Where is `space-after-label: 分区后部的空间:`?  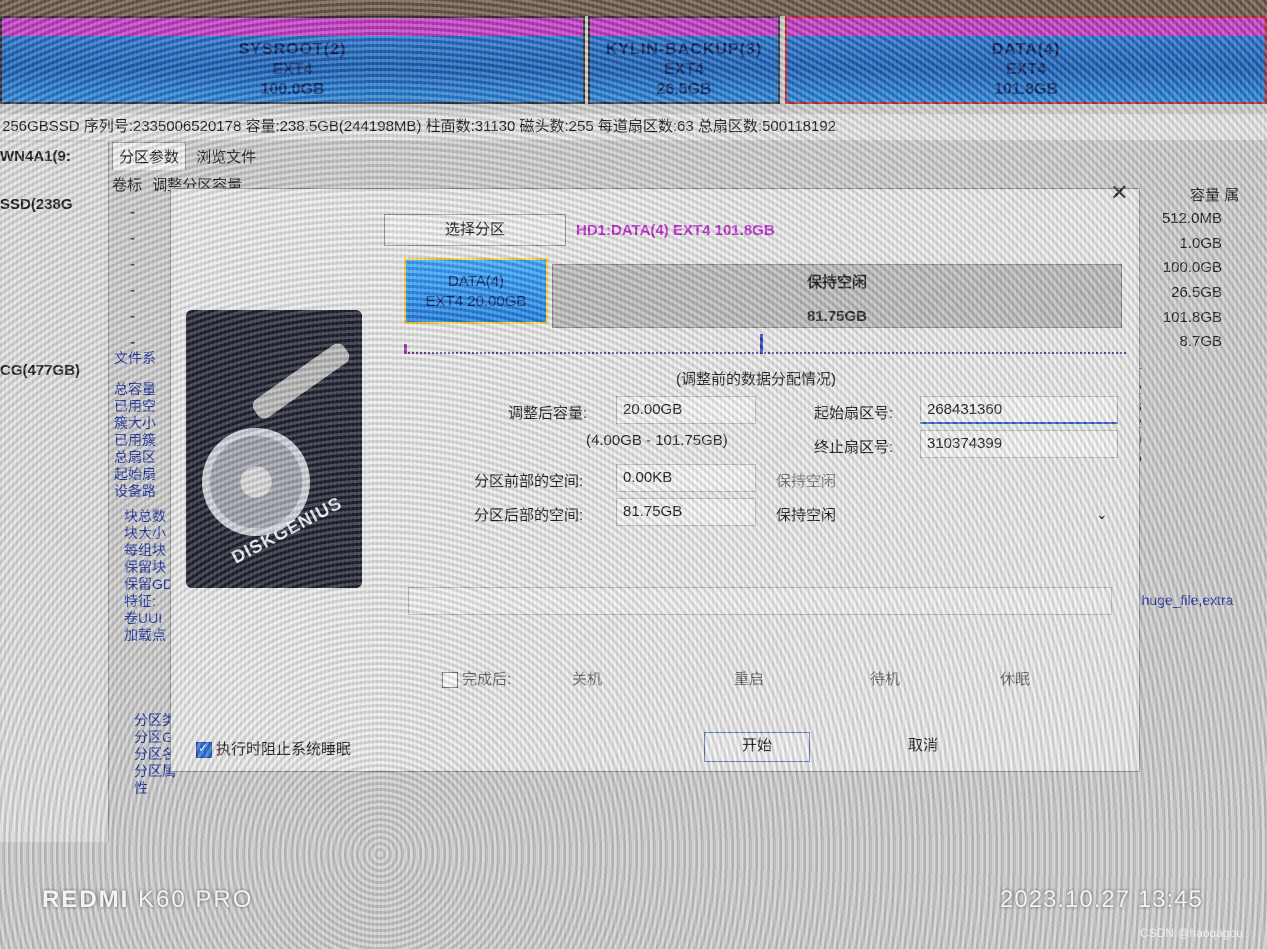
space-after-label: 分区后部的空间: is located at coordinates (529, 515).